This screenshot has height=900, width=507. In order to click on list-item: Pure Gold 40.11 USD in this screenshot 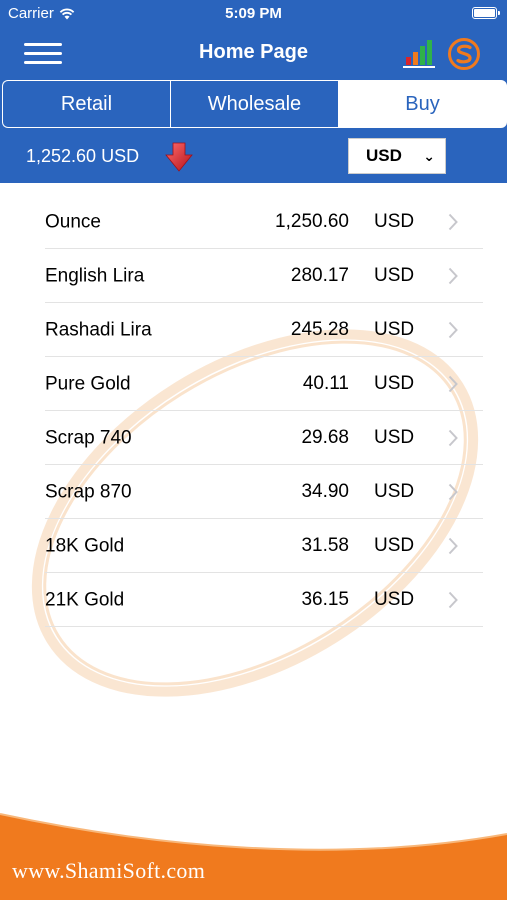, I will do `click(264, 384)`.